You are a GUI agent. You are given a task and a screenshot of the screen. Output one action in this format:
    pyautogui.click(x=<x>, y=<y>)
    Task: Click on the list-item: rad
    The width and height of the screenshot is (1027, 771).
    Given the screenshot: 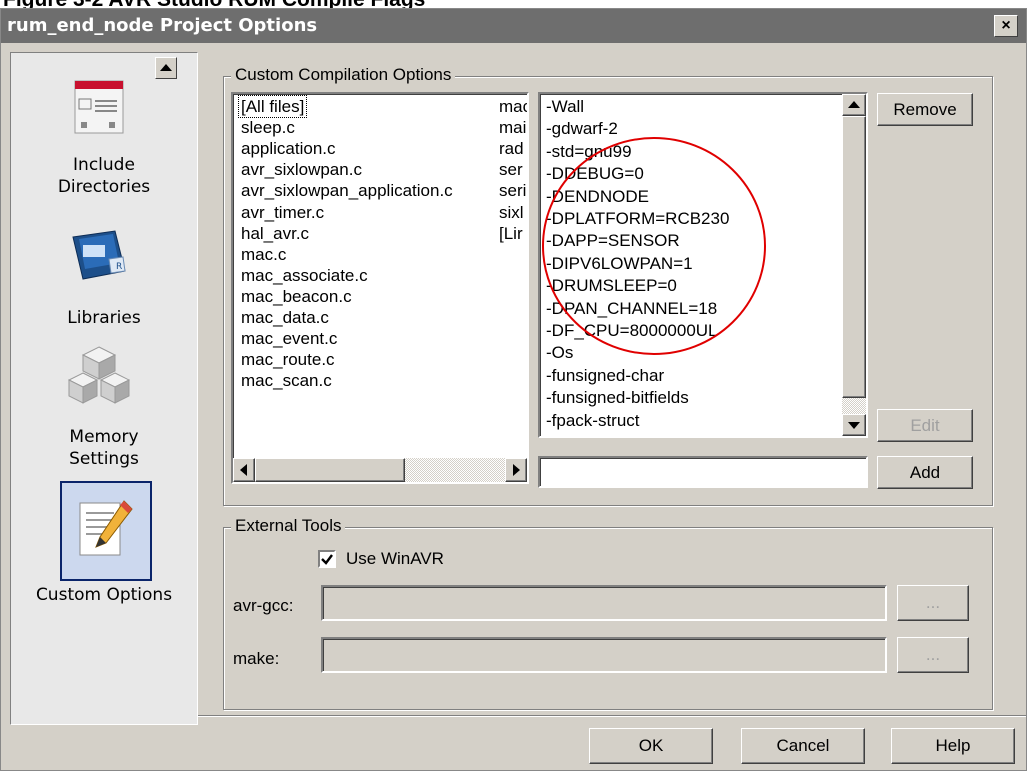 What is the action you would take?
    pyautogui.click(x=511, y=148)
    